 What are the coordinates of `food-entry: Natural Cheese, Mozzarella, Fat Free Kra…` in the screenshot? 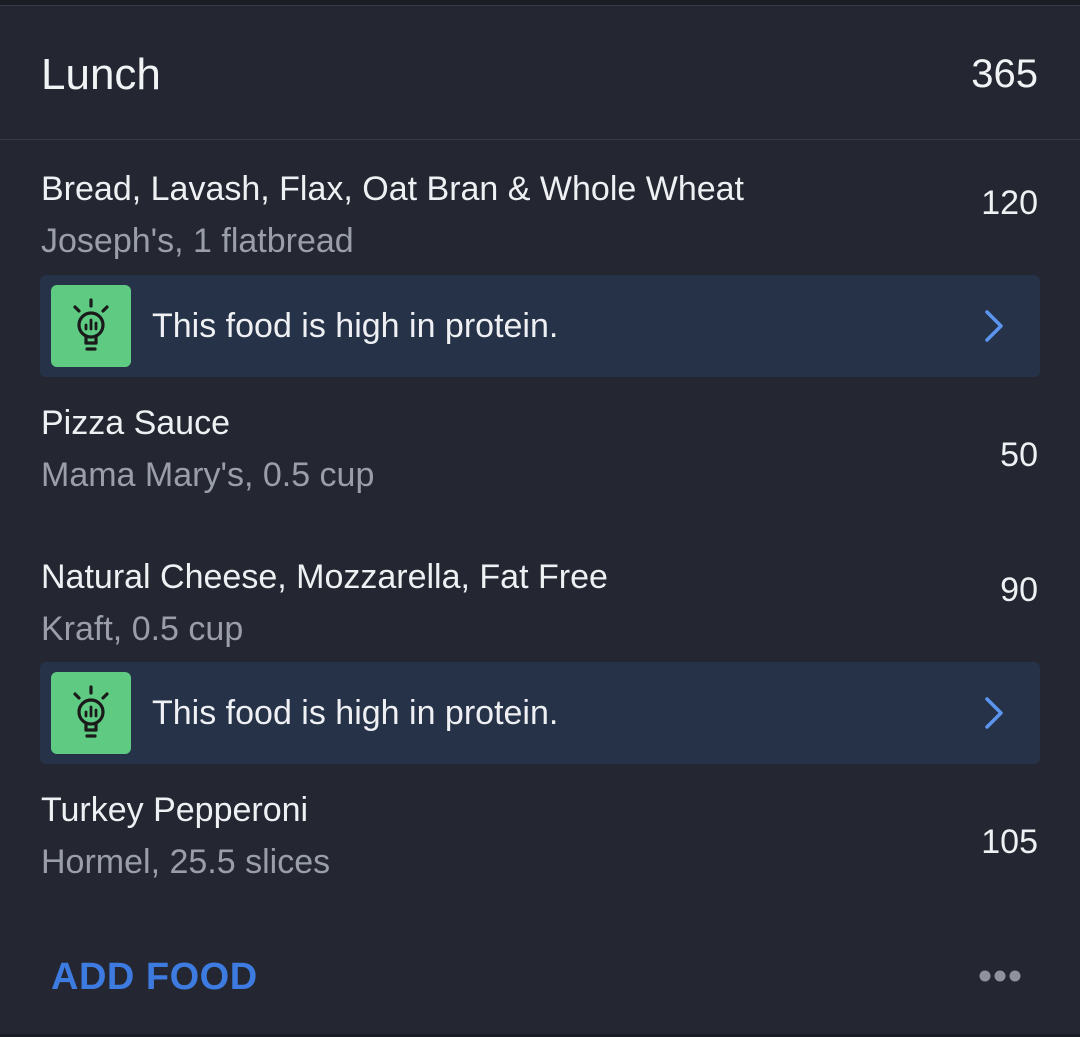 It's located at (540, 608).